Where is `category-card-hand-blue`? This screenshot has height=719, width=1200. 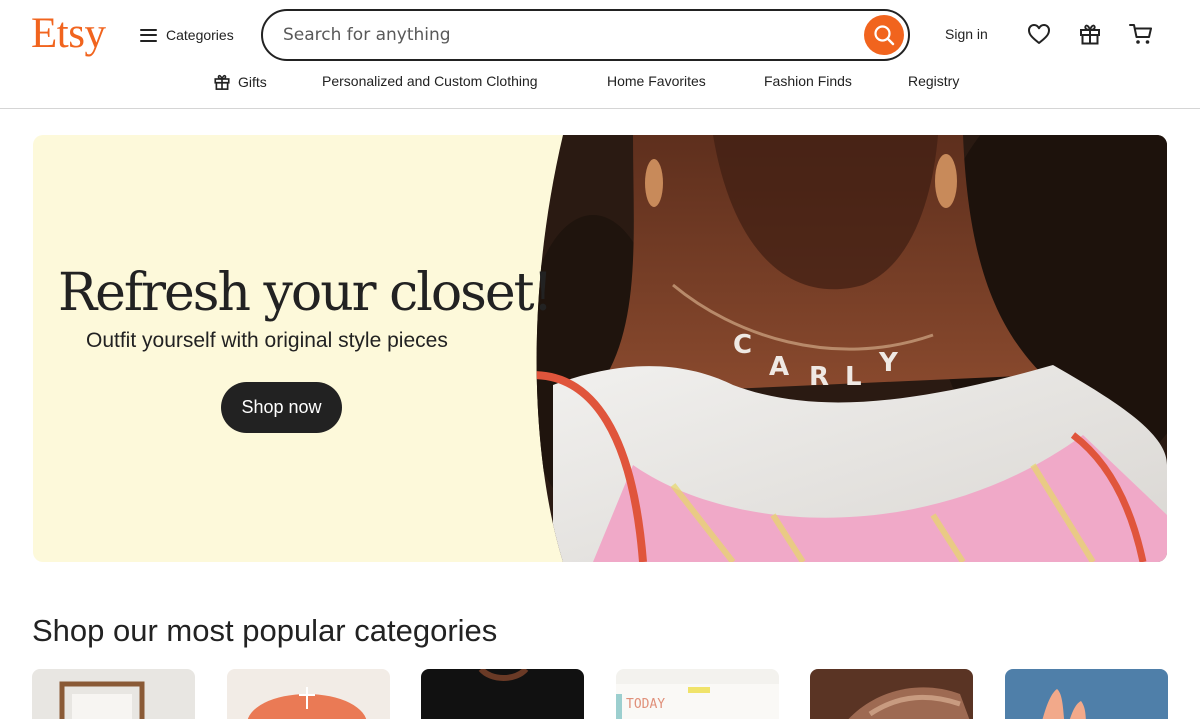 category-card-hand-blue is located at coordinates (1086, 694).